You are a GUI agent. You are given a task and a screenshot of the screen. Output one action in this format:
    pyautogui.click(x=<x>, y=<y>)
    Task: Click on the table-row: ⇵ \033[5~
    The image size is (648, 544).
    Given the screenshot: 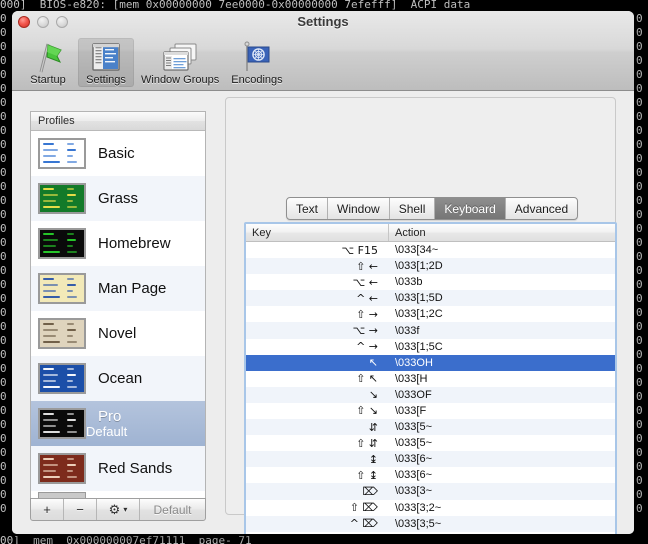 What is the action you would take?
    pyautogui.click(x=430, y=427)
    